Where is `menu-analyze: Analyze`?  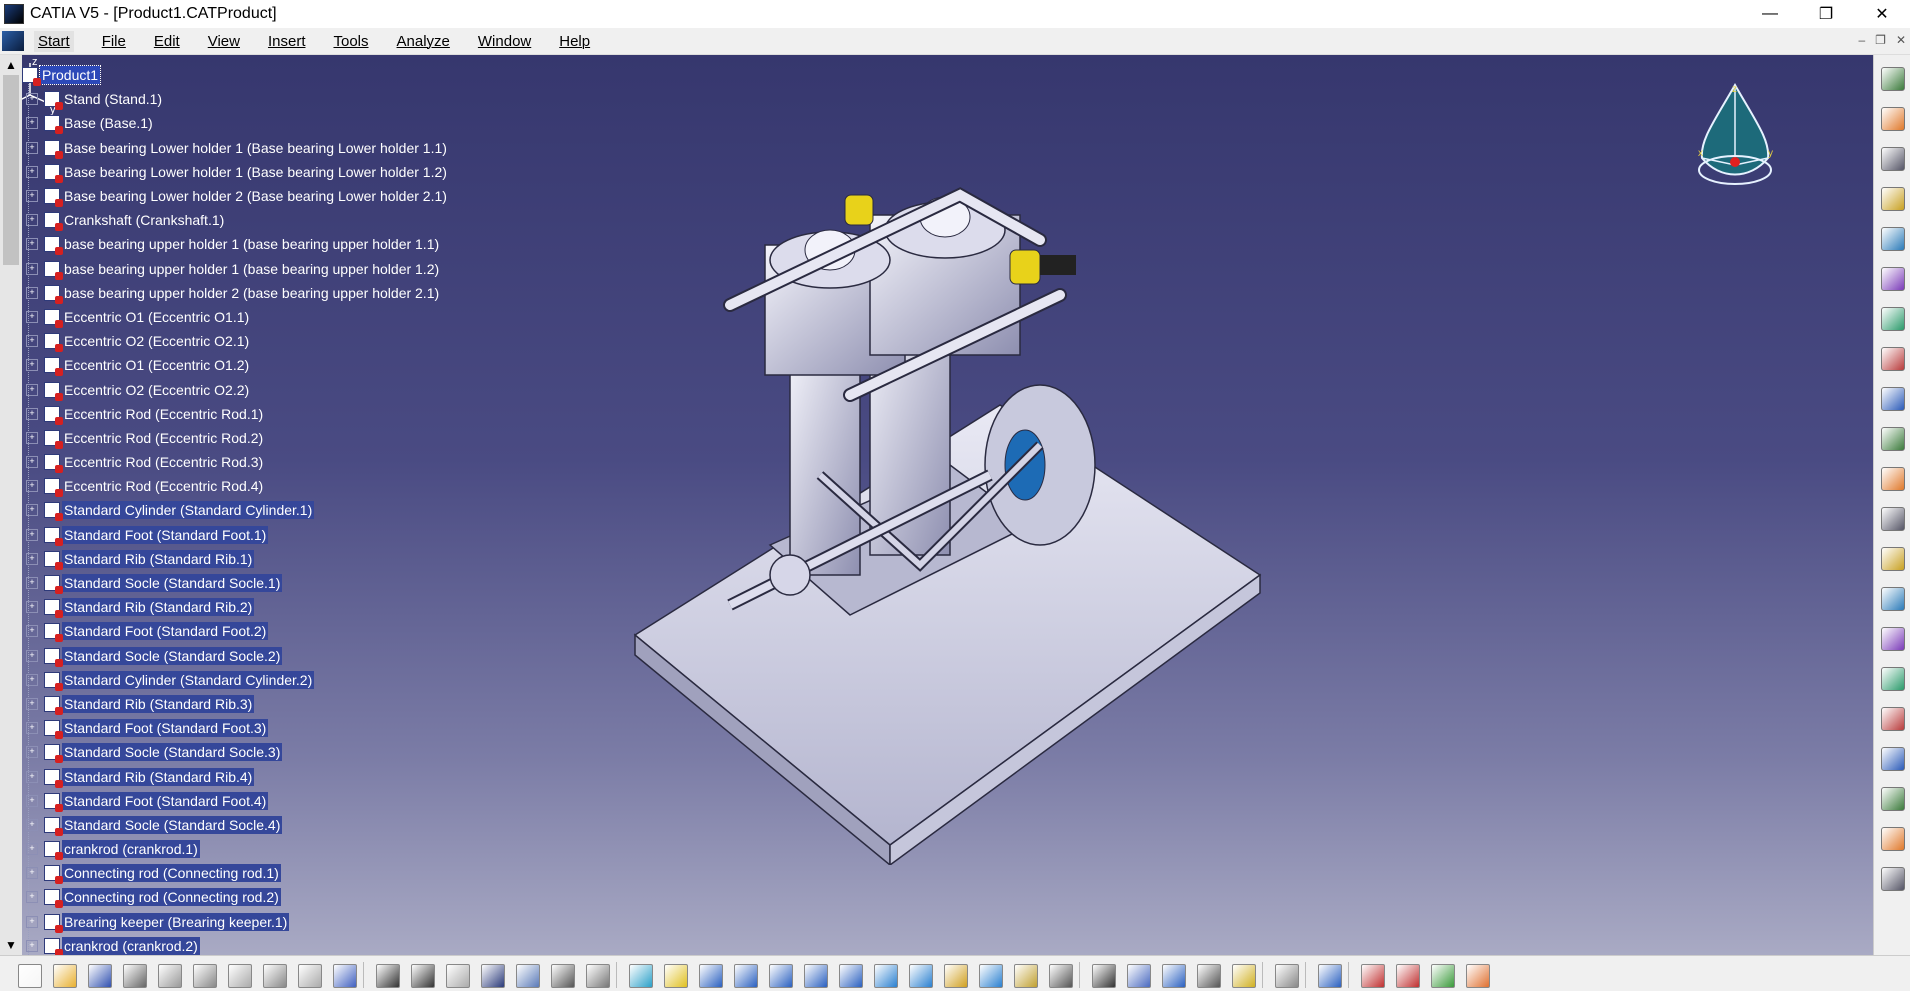 menu-analyze: Analyze is located at coordinates (423, 41).